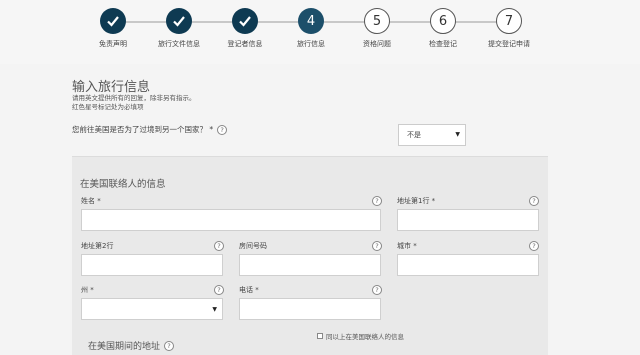 This screenshot has width=640, height=355. I want to click on transit-question: 您前往美国是否为了过境到另一个国家？ * ?, so click(150, 129).